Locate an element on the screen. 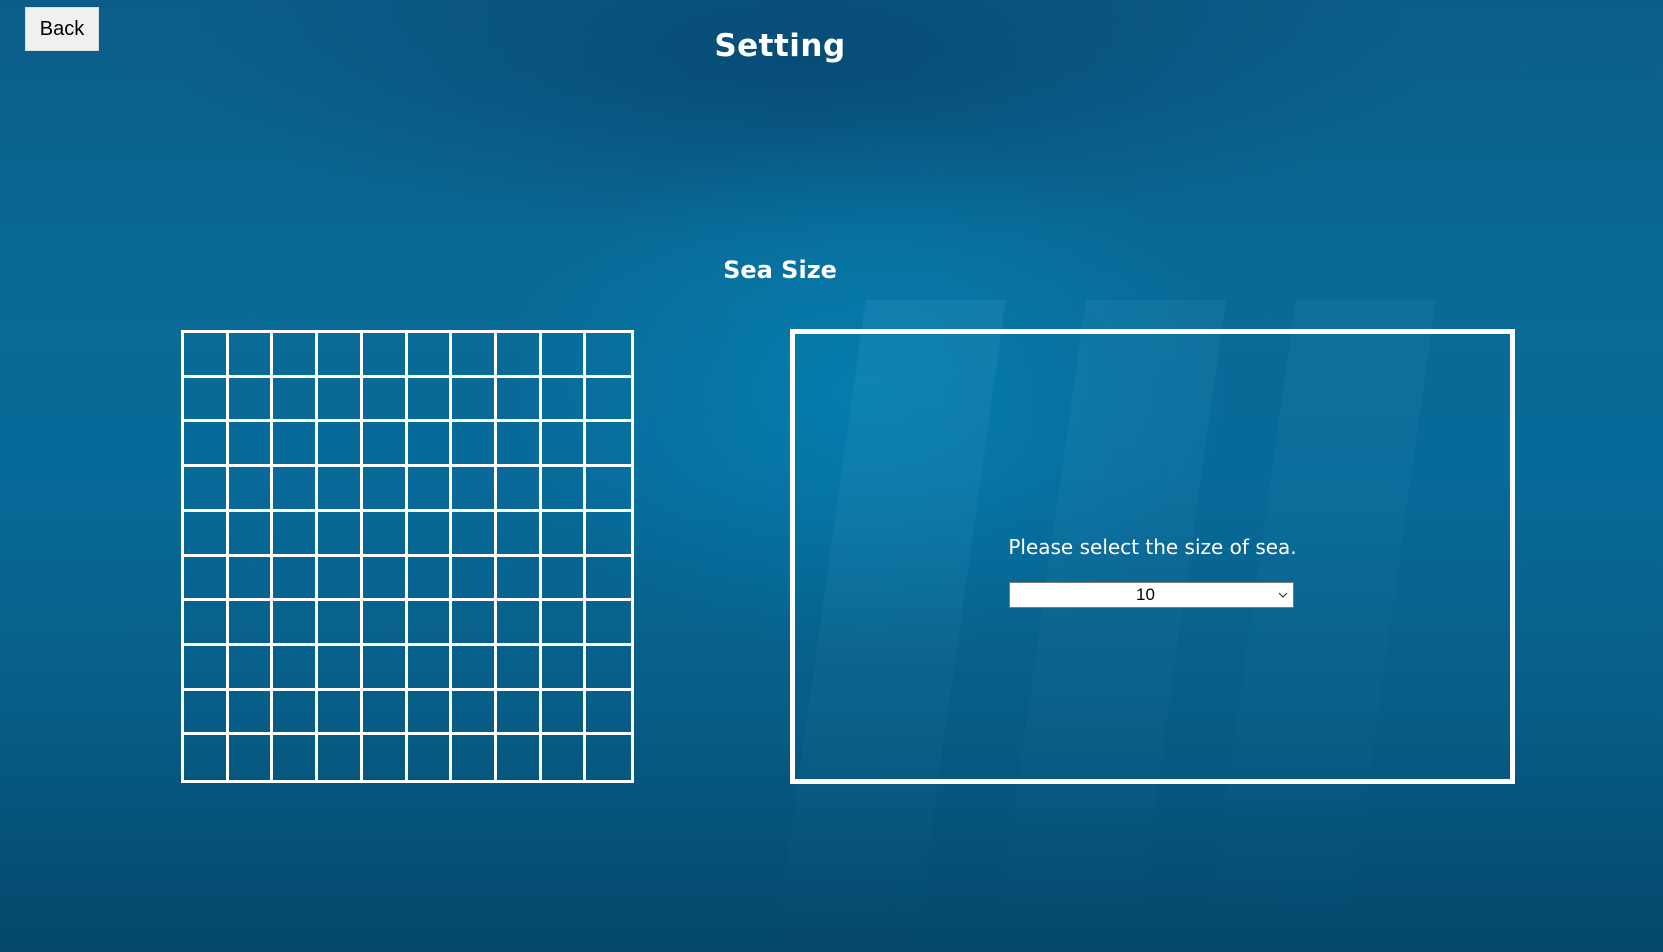 Image resolution: width=1663 pixels, height=952 pixels. sea-size-select: 10 is located at coordinates (1151, 595).